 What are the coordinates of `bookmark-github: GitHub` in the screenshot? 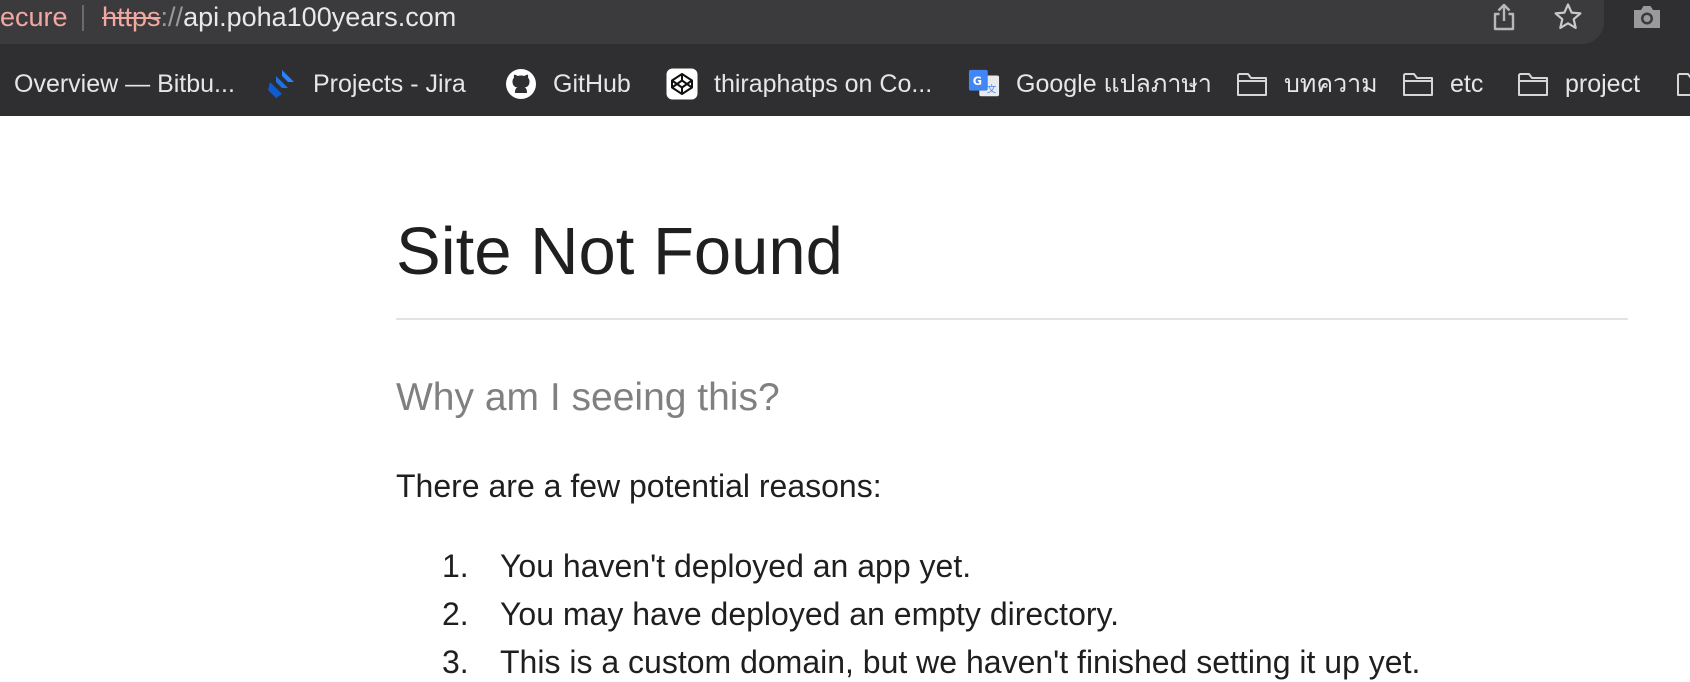 It's located at (568, 84).